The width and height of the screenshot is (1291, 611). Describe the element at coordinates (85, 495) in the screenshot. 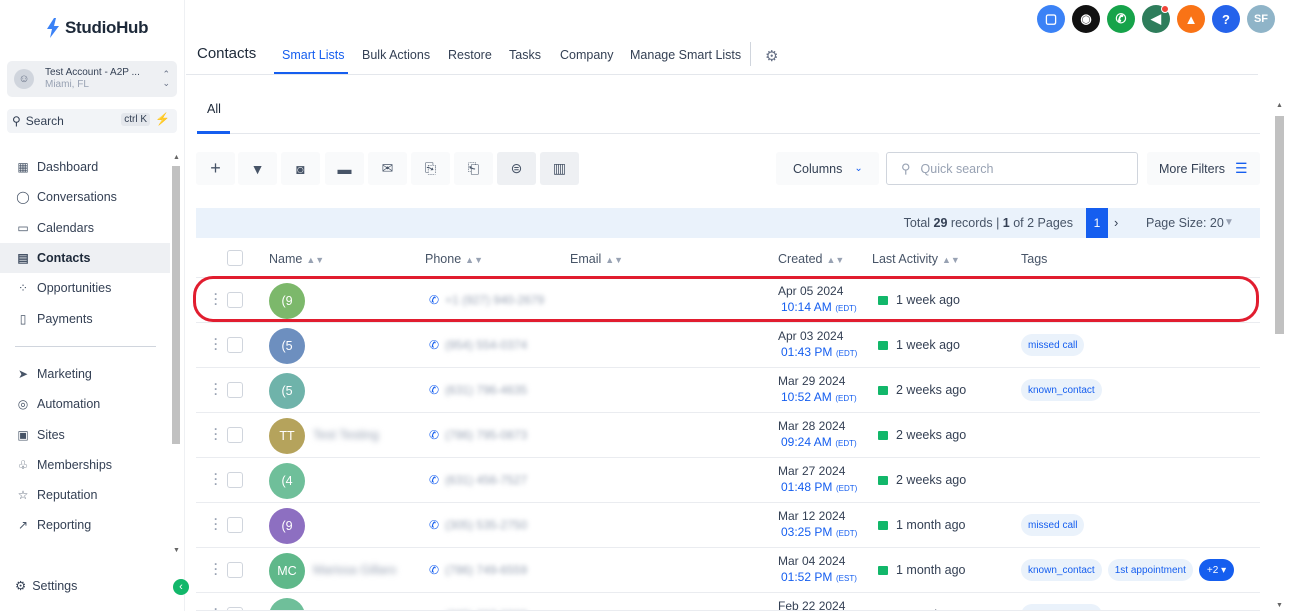

I see `sidebar-item-reputation: ☆ Reputation` at that location.